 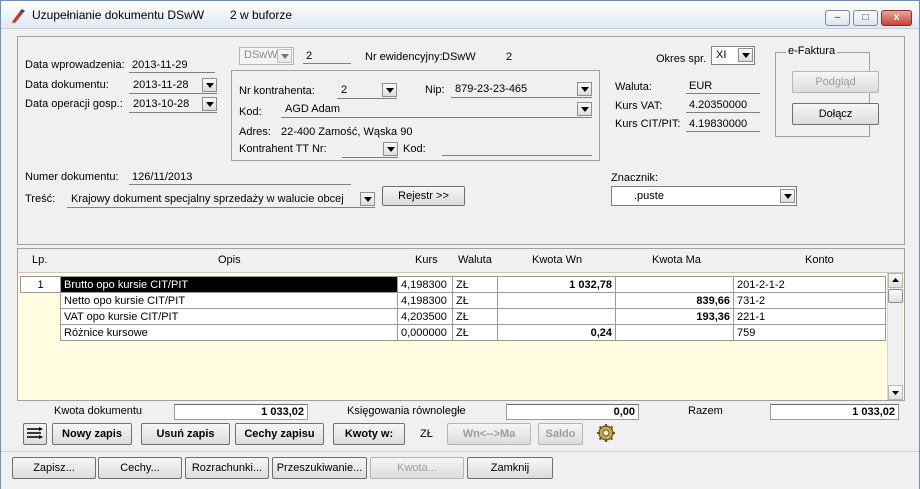 I want to click on row-opis: Netto opo kursie CIT/PIT, so click(x=229, y=300).